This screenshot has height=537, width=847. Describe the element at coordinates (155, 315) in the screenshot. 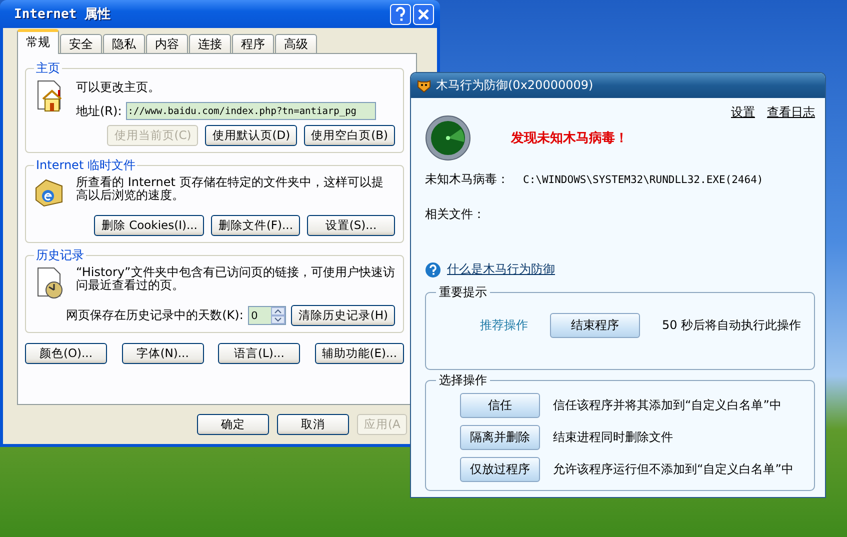

I see `days-label: 网页保存在历史记录中的天数(K):` at that location.